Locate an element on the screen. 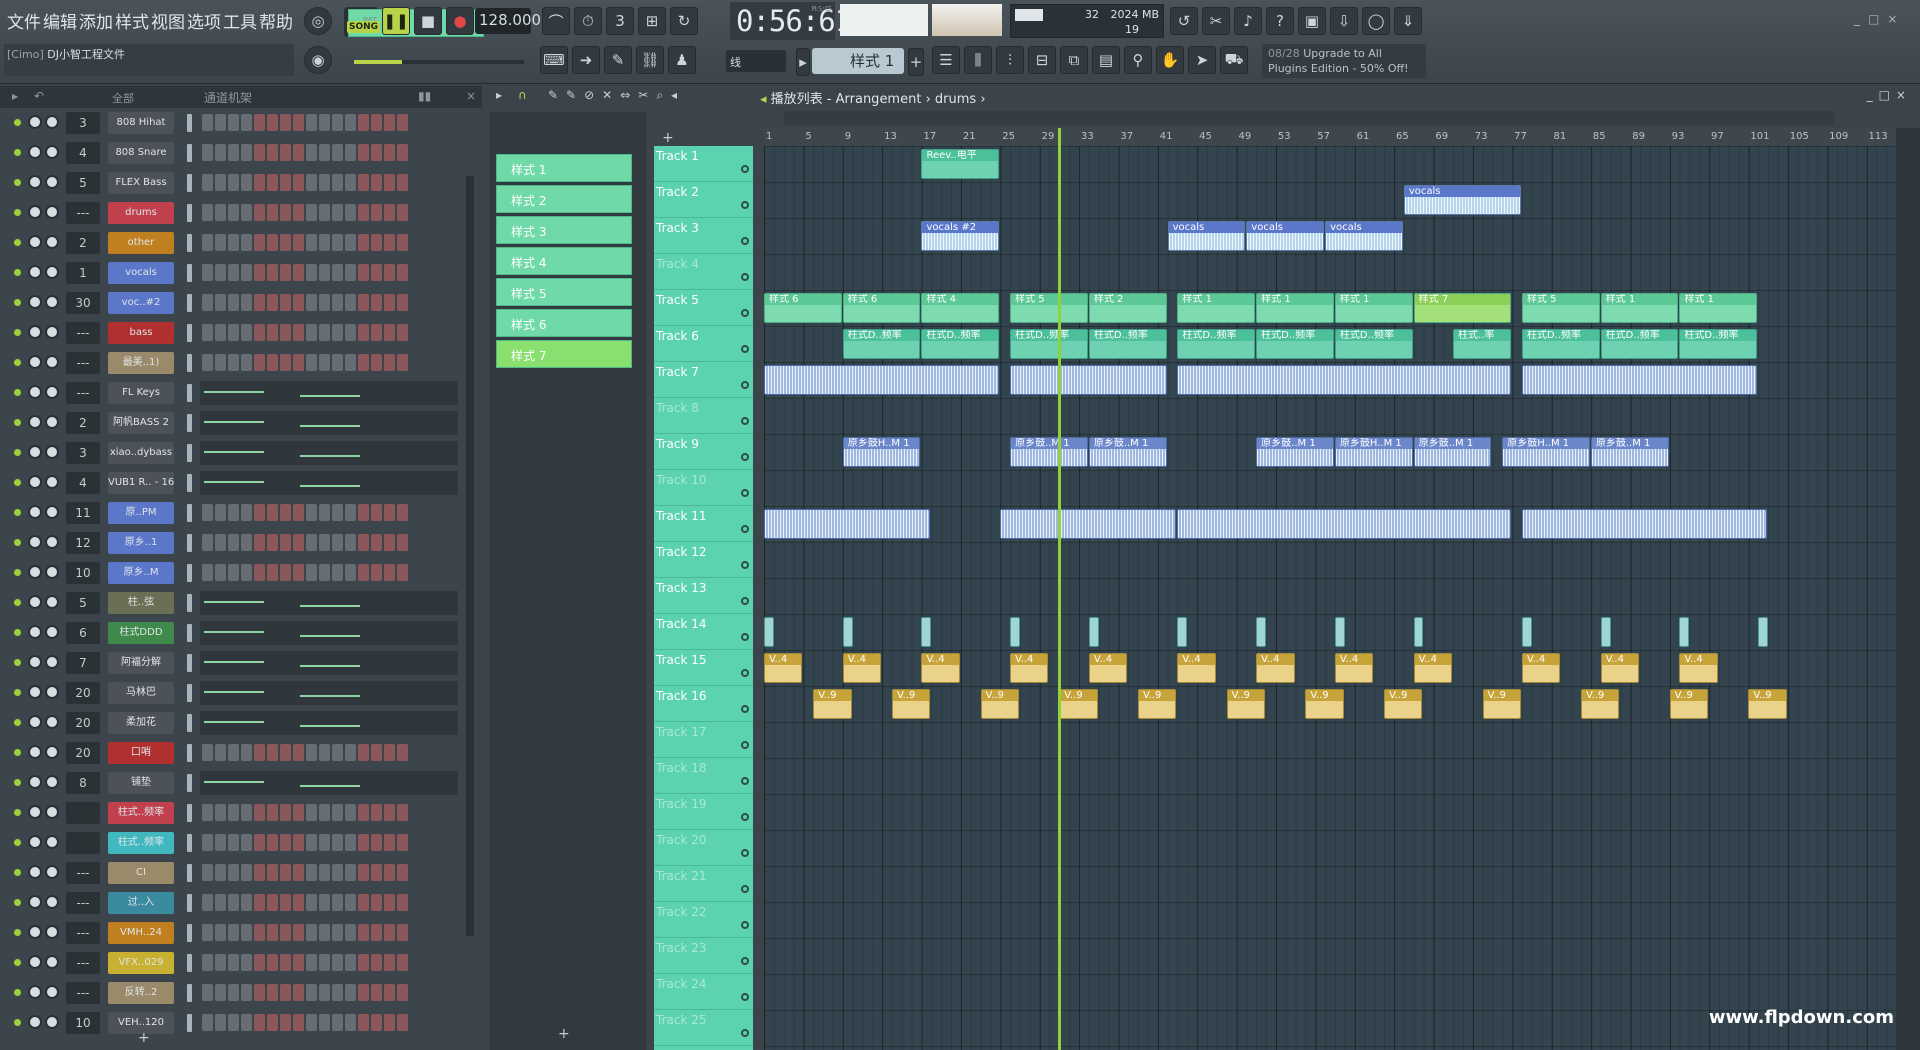 The height and width of the screenshot is (1050, 1920). mixer-track-number: 1 is located at coordinates (83, 273).